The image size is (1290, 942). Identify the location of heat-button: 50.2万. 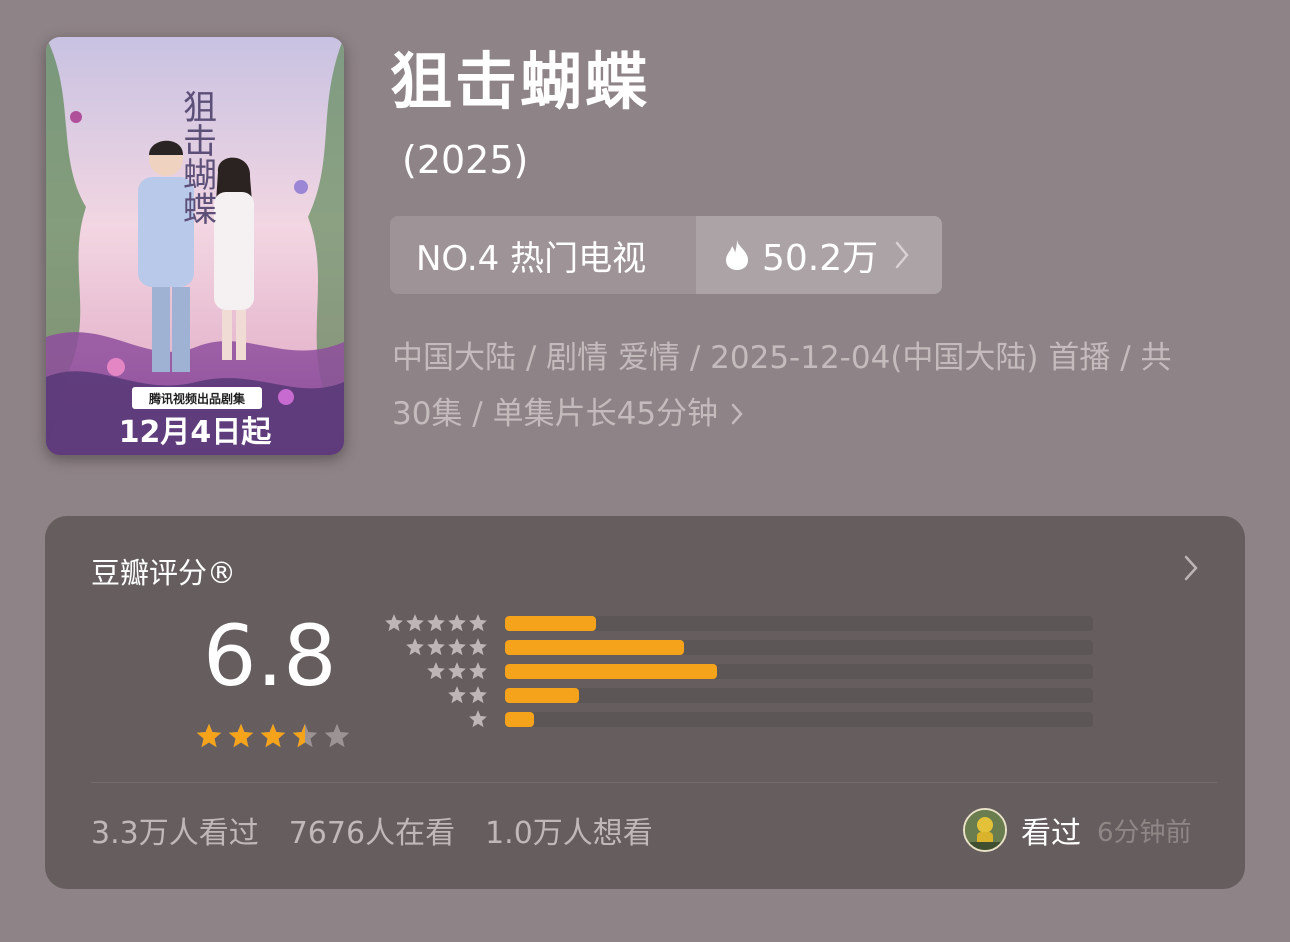
(819, 255).